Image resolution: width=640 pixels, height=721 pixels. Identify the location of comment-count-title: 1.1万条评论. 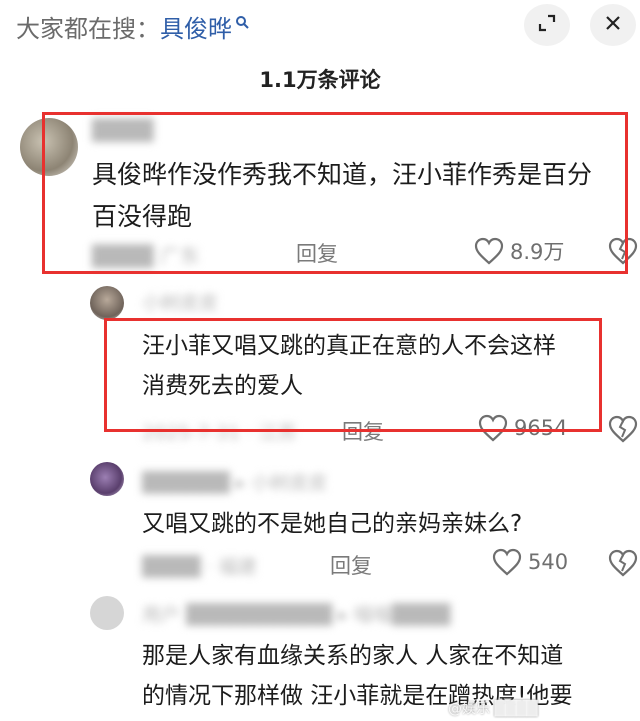
(320, 80).